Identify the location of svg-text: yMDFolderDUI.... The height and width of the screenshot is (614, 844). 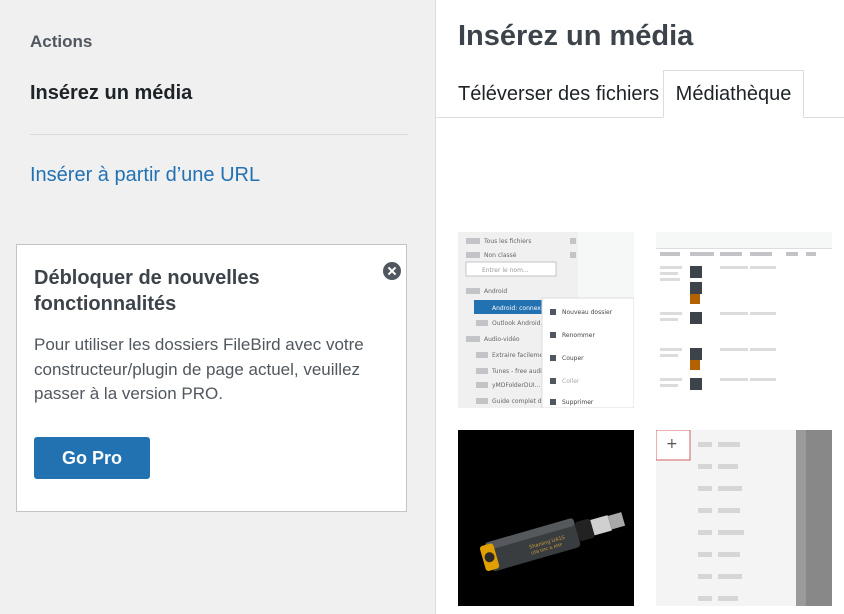
(516, 385).